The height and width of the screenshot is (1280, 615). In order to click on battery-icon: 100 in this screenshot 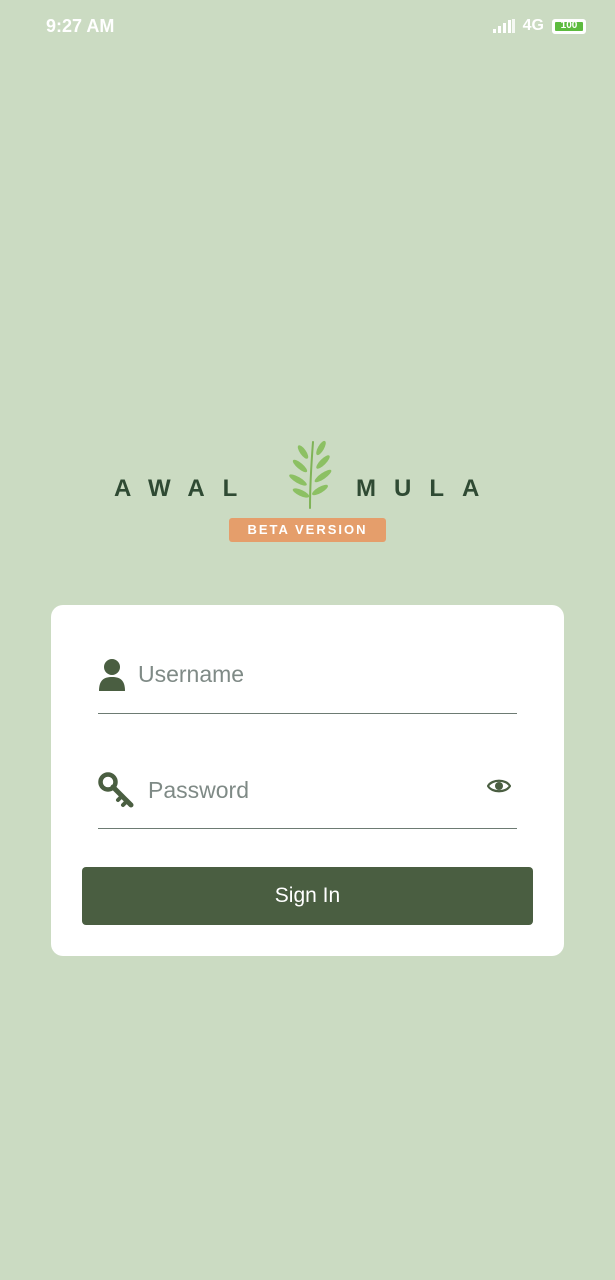, I will do `click(569, 26)`.